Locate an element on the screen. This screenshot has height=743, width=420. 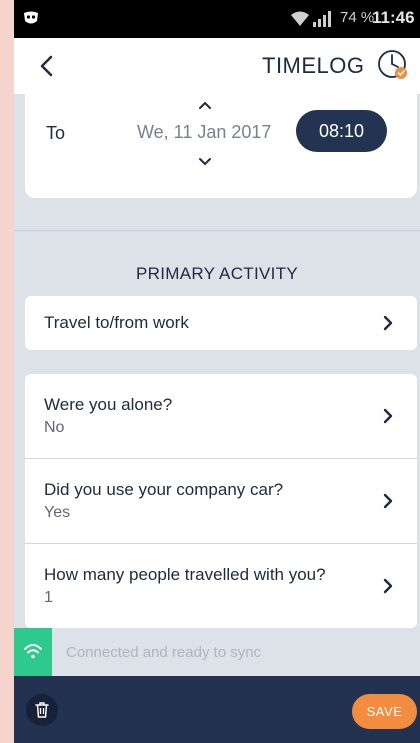
date-decrement-chevron-icon is located at coordinates (205, 162).